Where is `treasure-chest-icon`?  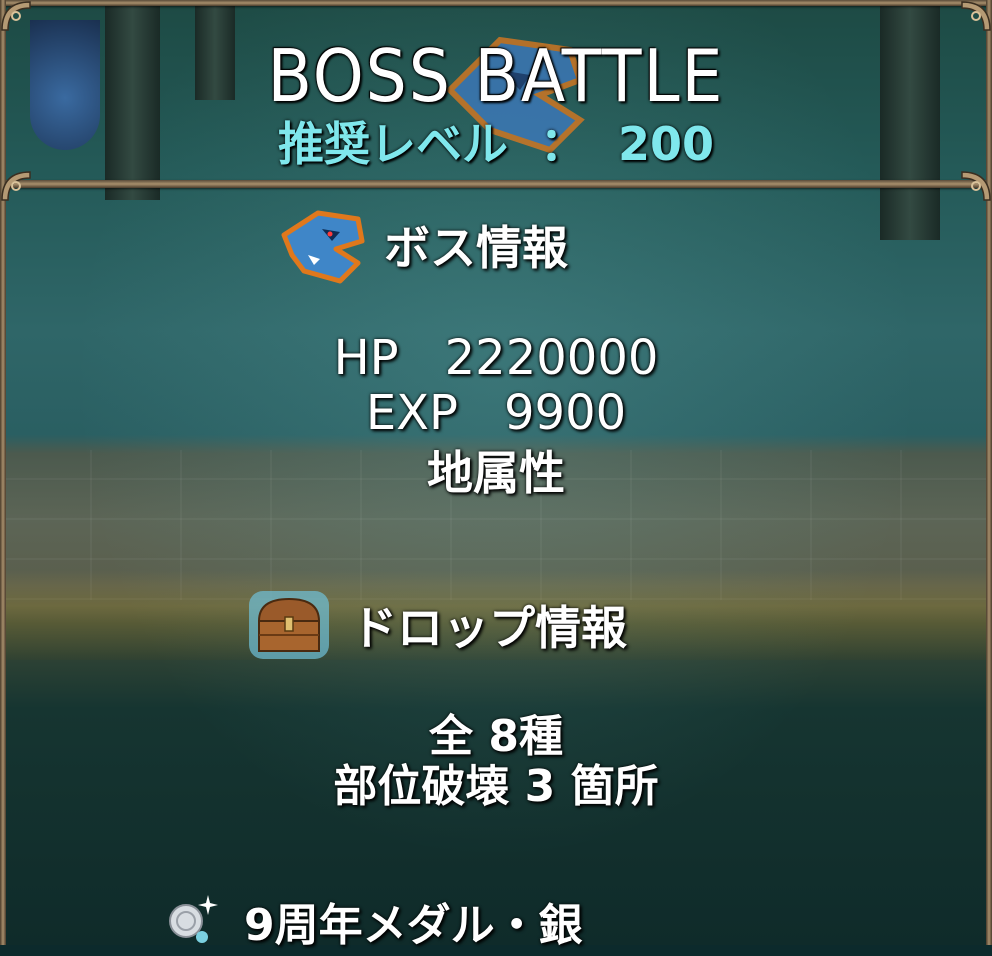 treasure-chest-icon is located at coordinates (289, 625).